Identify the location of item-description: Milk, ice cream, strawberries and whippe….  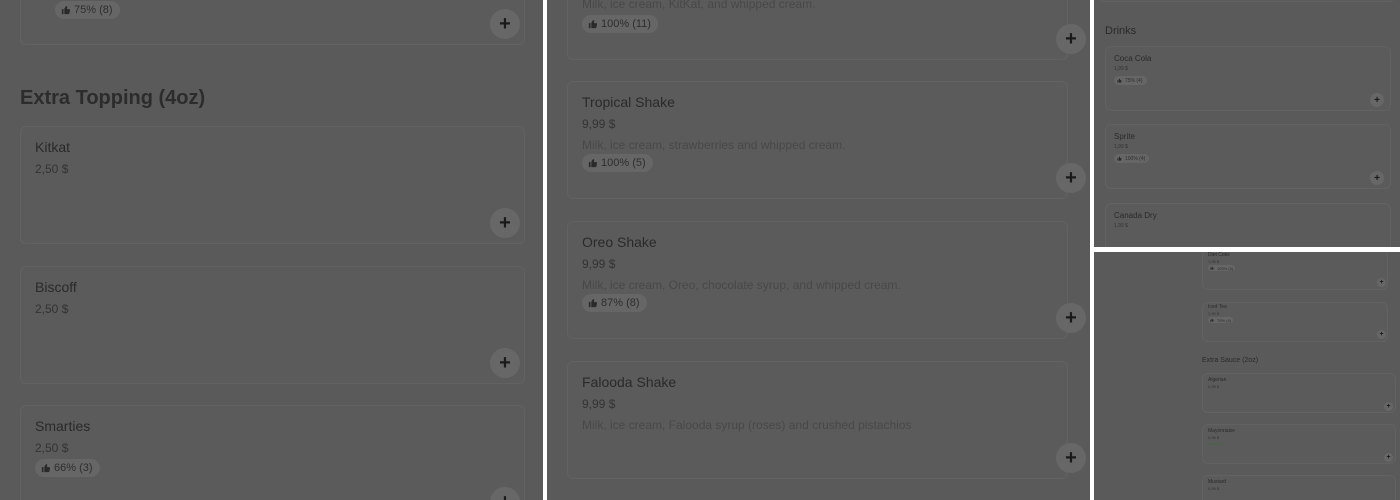
(714, 145).